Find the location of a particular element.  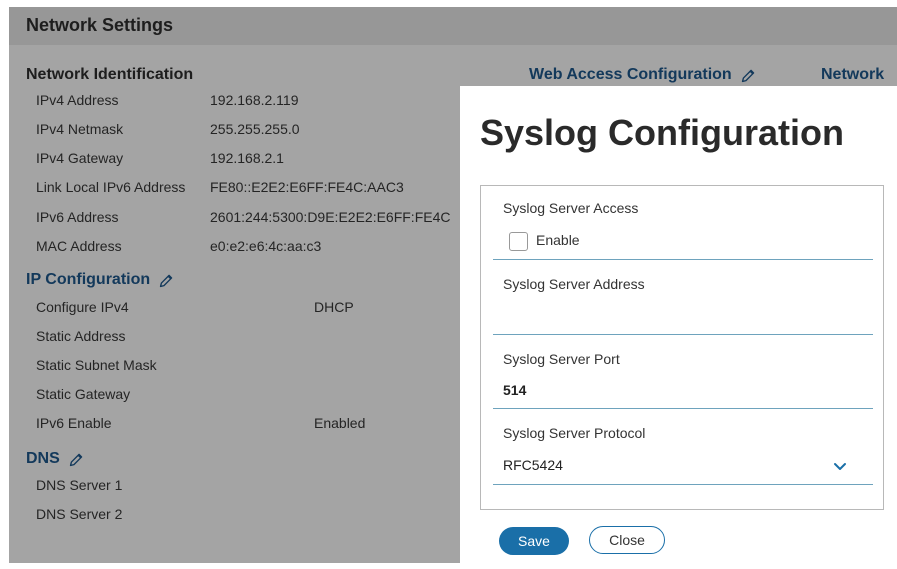

save-button: Save is located at coordinates (534, 541).